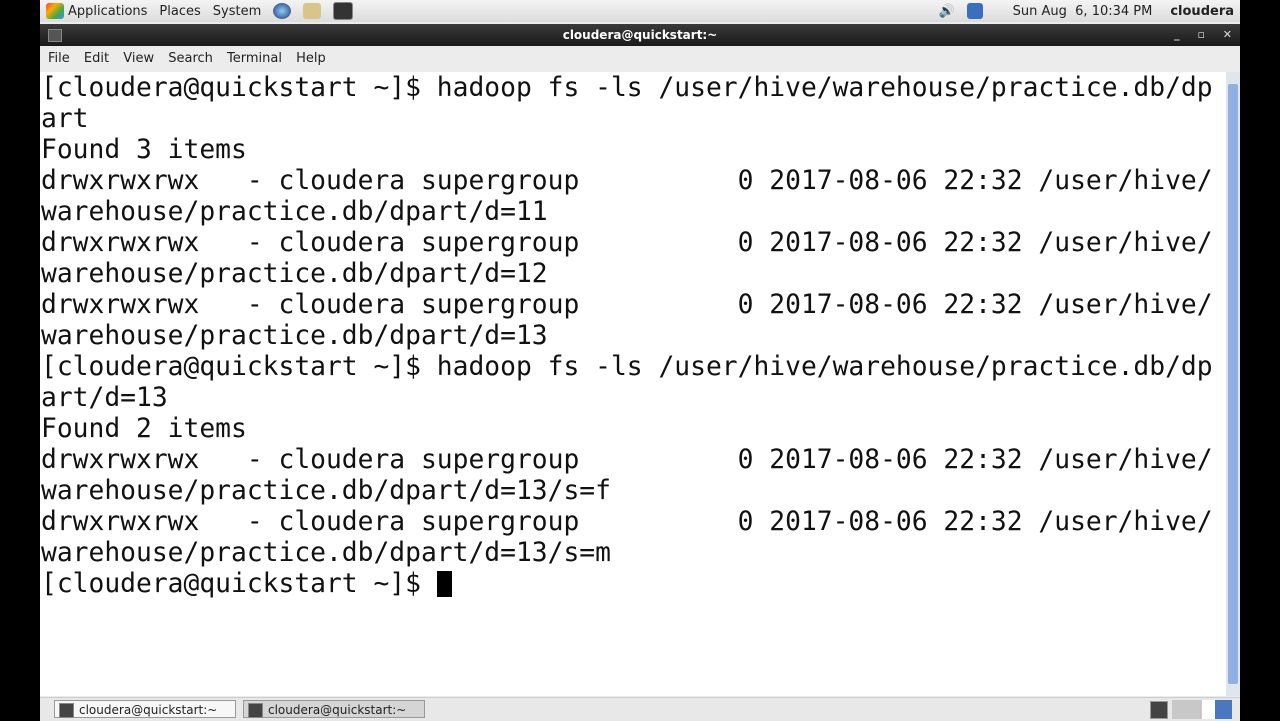  I want to click on window-titlebar: cloudera@quickstart:~ _ ▫ ✕, so click(640, 35).